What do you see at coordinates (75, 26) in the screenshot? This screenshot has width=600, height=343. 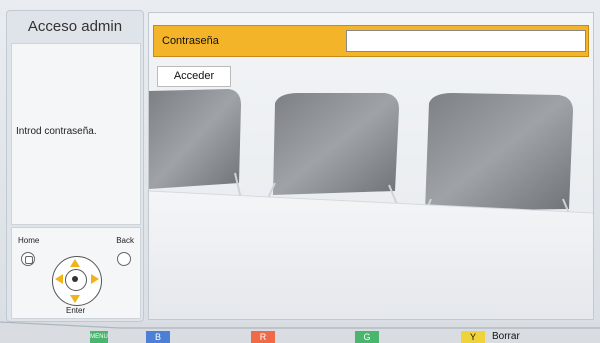 I see `panel-title: Acceso admin` at bounding box center [75, 26].